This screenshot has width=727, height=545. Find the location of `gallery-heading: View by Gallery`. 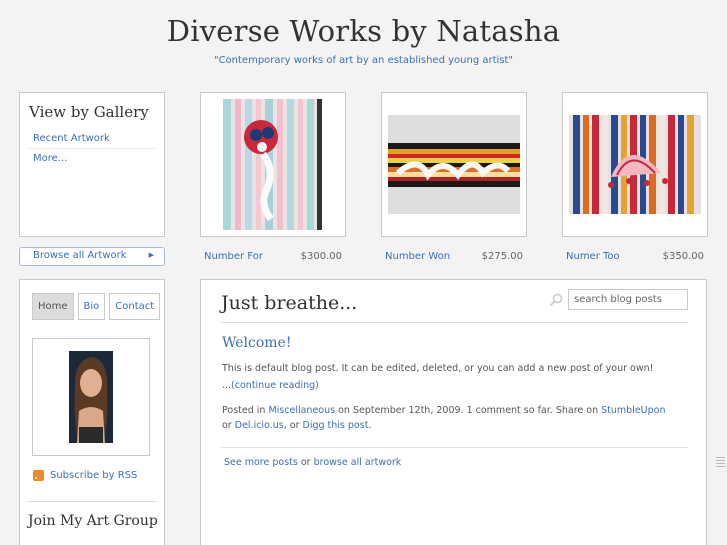

gallery-heading: View by Gallery is located at coordinates (89, 112).